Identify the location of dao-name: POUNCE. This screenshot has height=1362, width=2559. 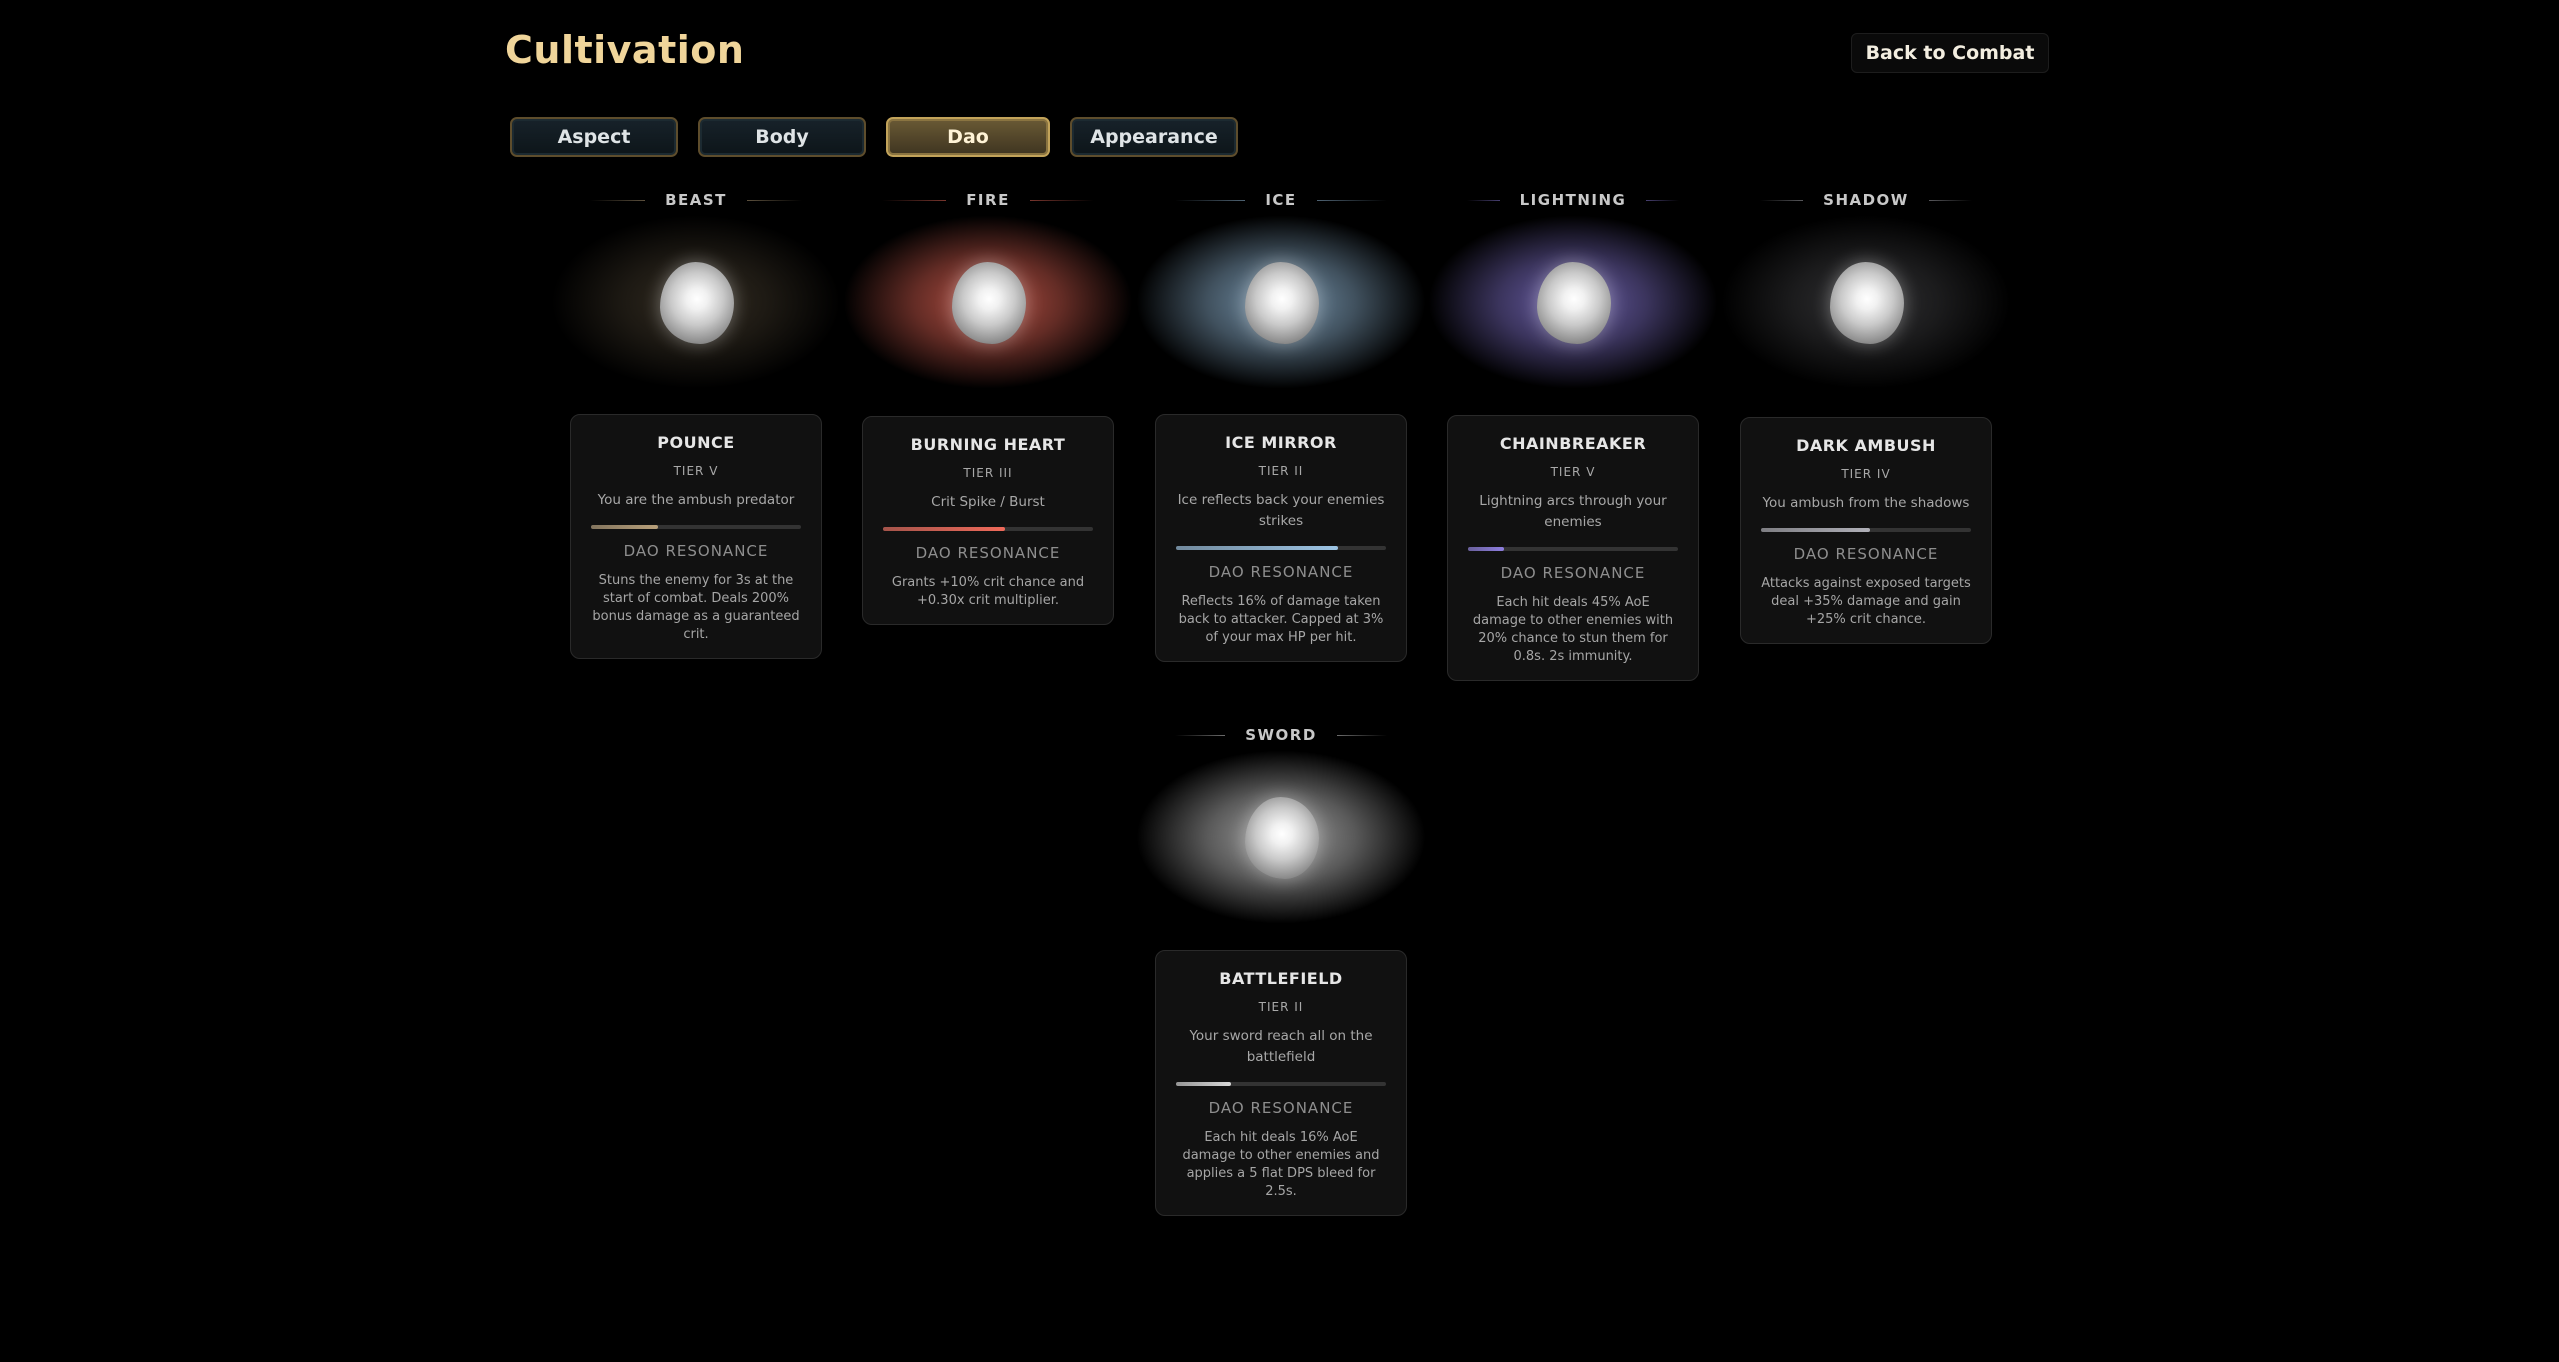
(696, 442).